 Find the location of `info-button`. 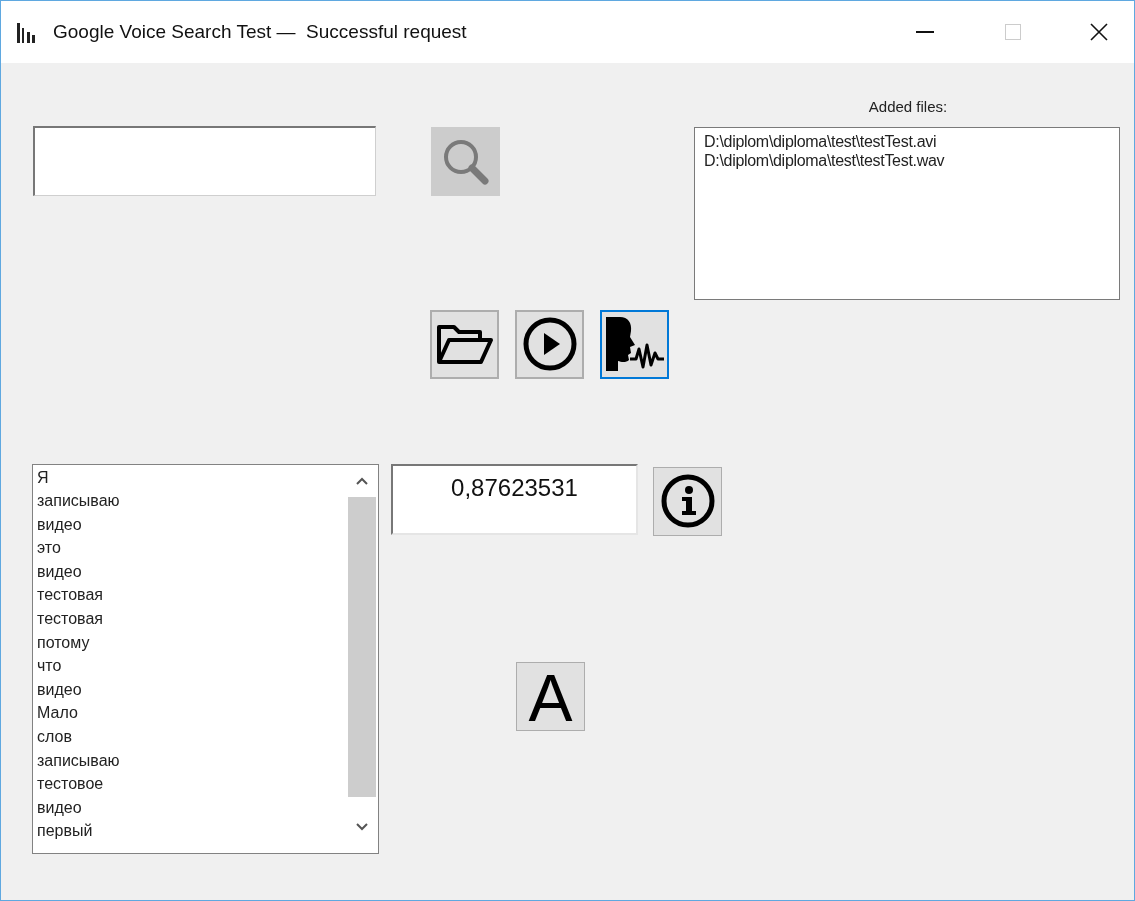

info-button is located at coordinates (687, 501).